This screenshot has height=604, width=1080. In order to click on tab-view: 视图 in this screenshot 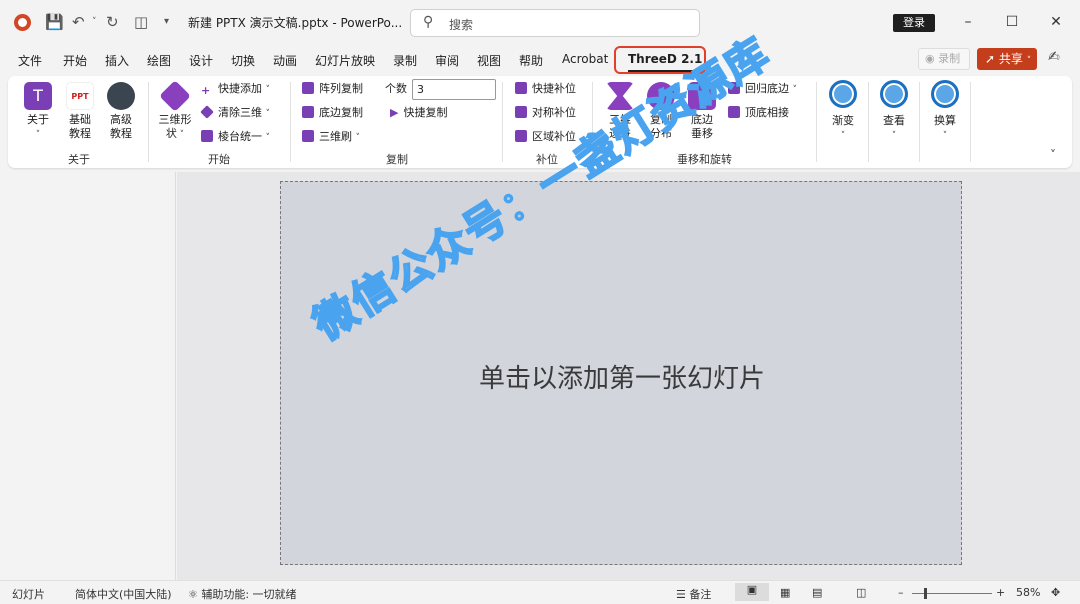, I will do `click(489, 60)`.